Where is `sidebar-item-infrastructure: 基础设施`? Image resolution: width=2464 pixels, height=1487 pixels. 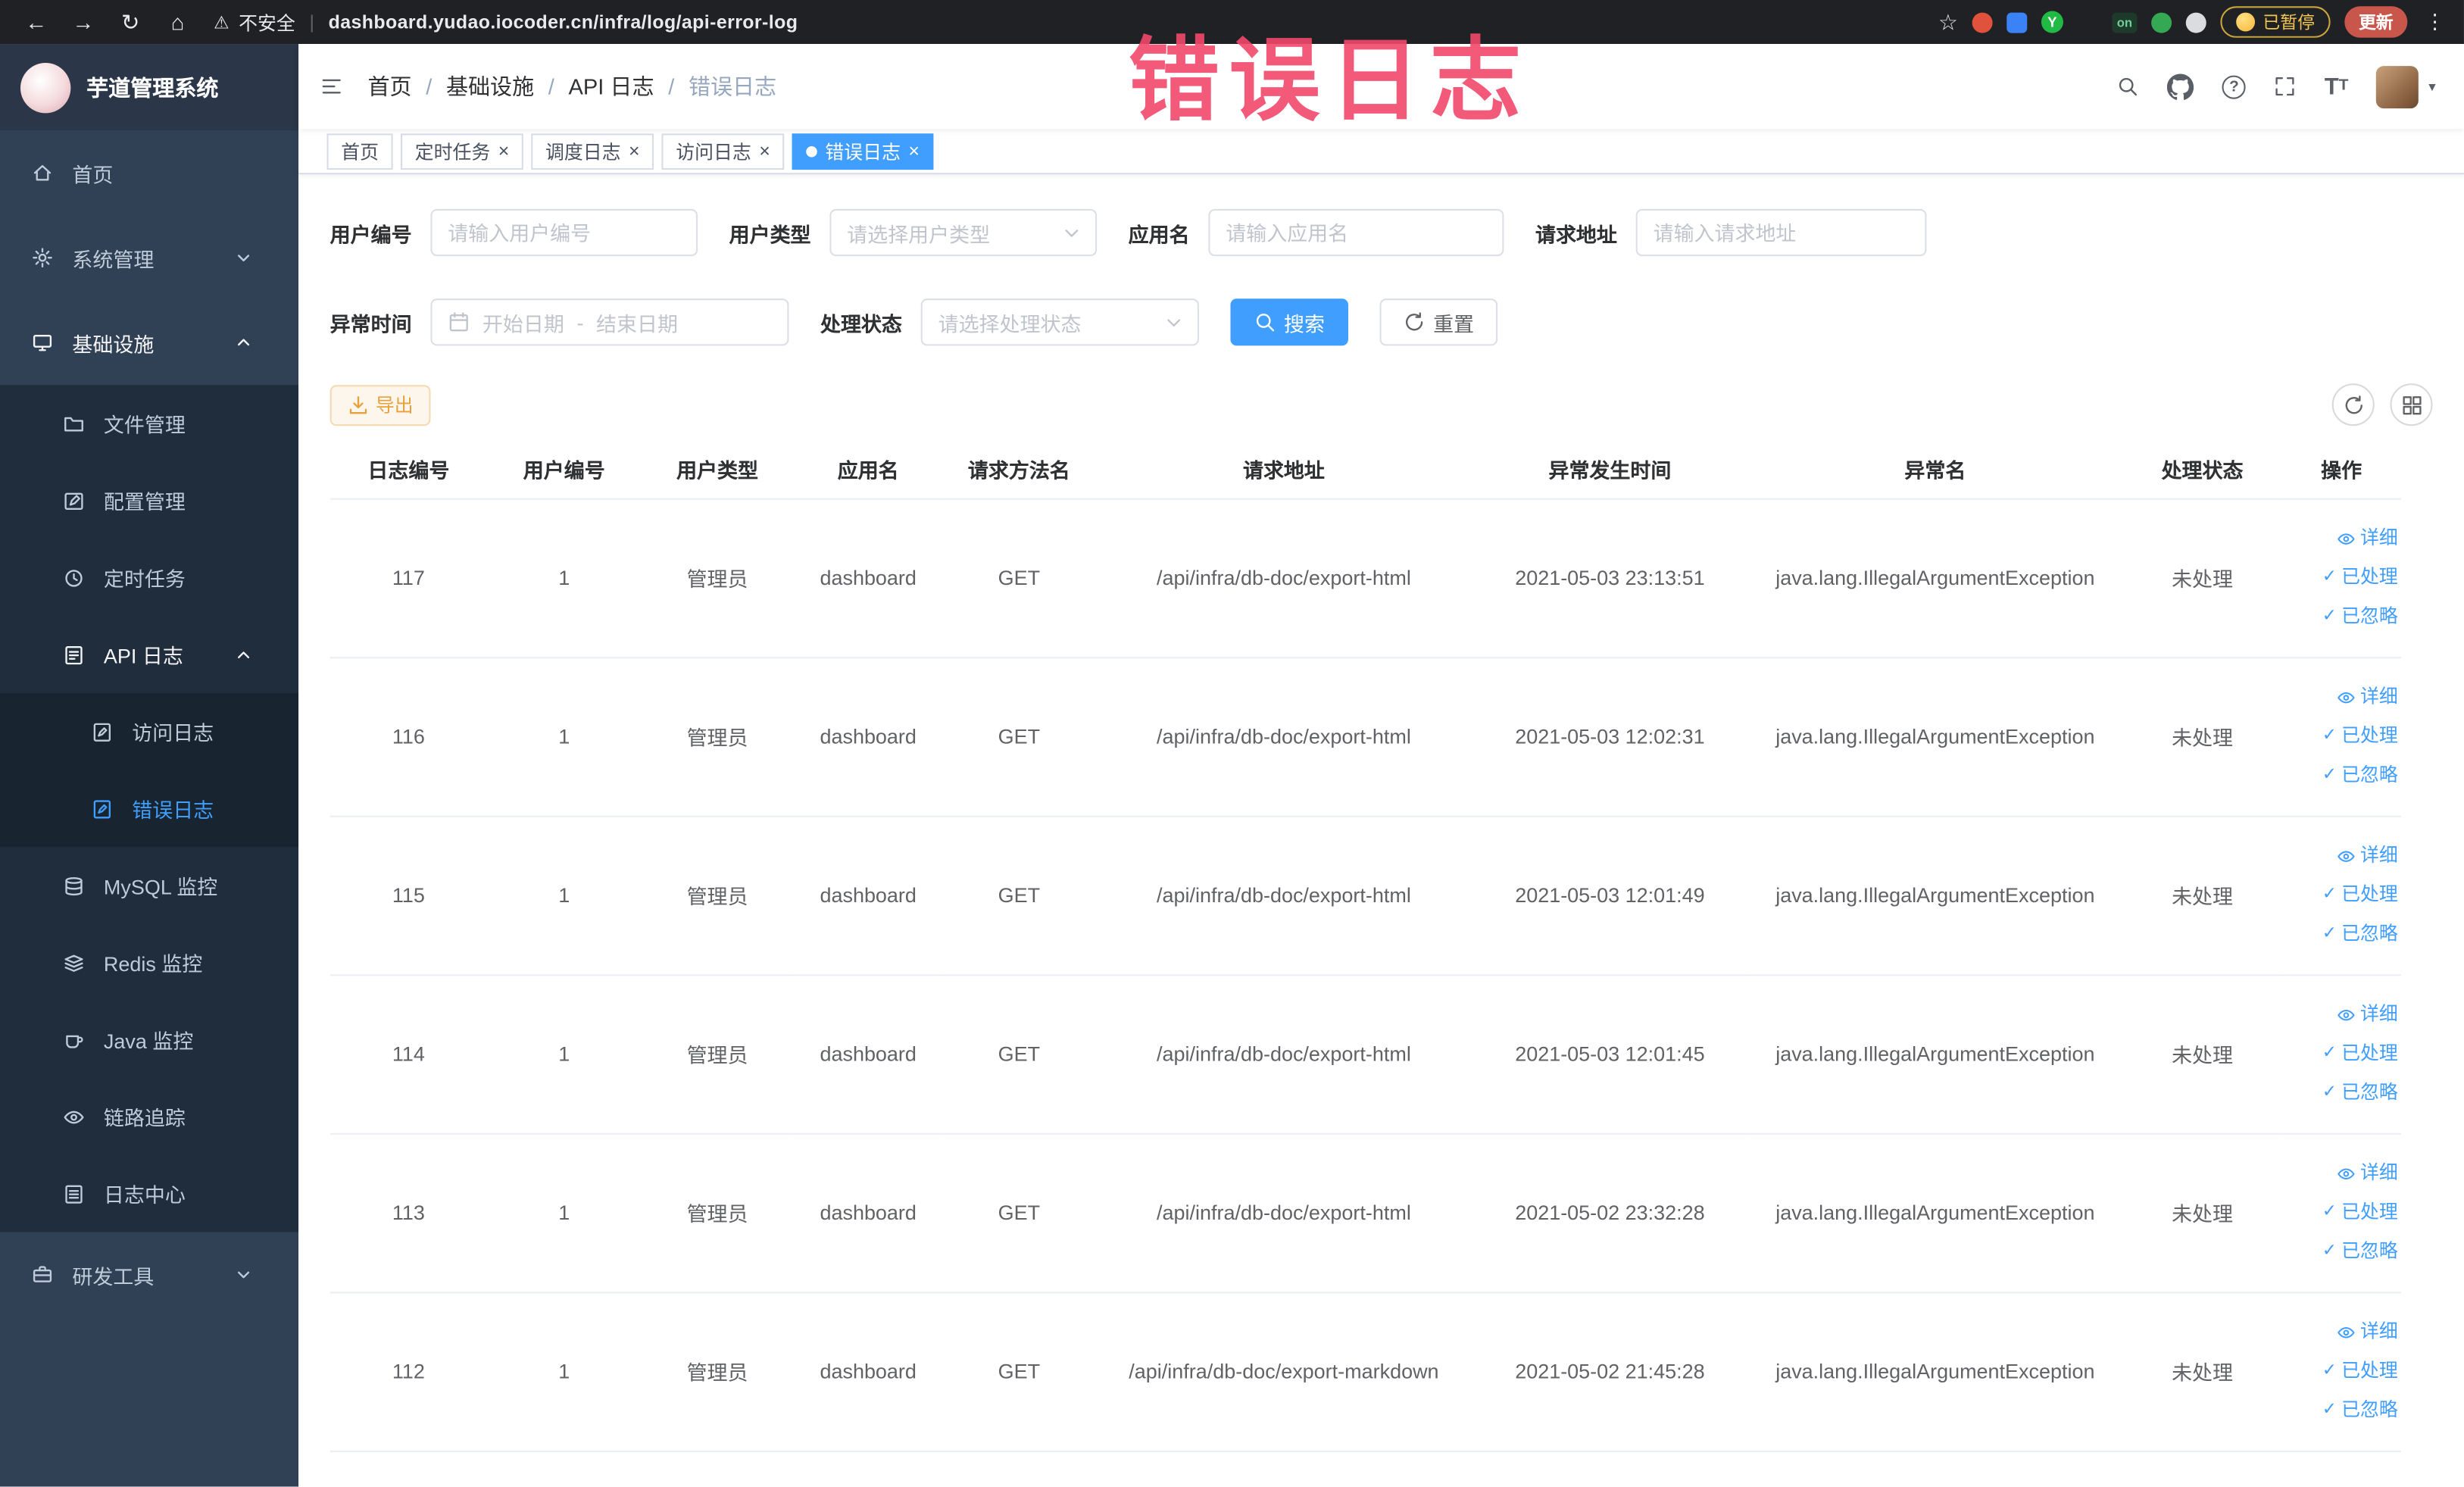
sidebar-item-infrastructure: 基础设施 is located at coordinates (149, 342).